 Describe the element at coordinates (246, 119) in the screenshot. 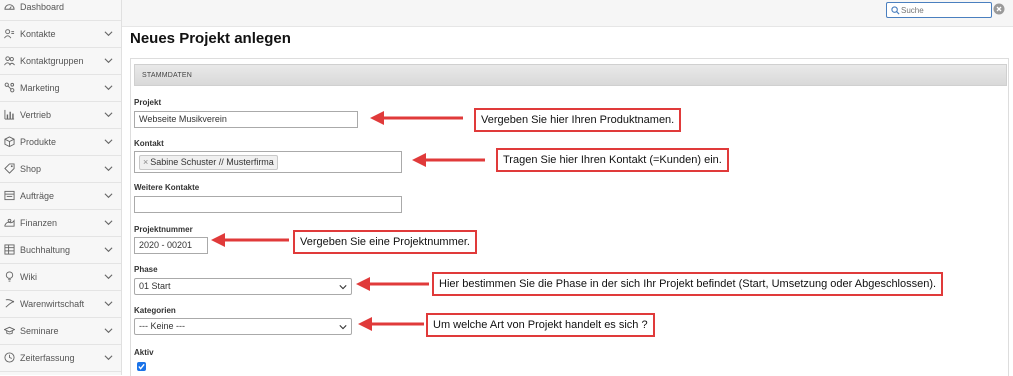

I see `projekt-input: Webseite Musikverein` at that location.